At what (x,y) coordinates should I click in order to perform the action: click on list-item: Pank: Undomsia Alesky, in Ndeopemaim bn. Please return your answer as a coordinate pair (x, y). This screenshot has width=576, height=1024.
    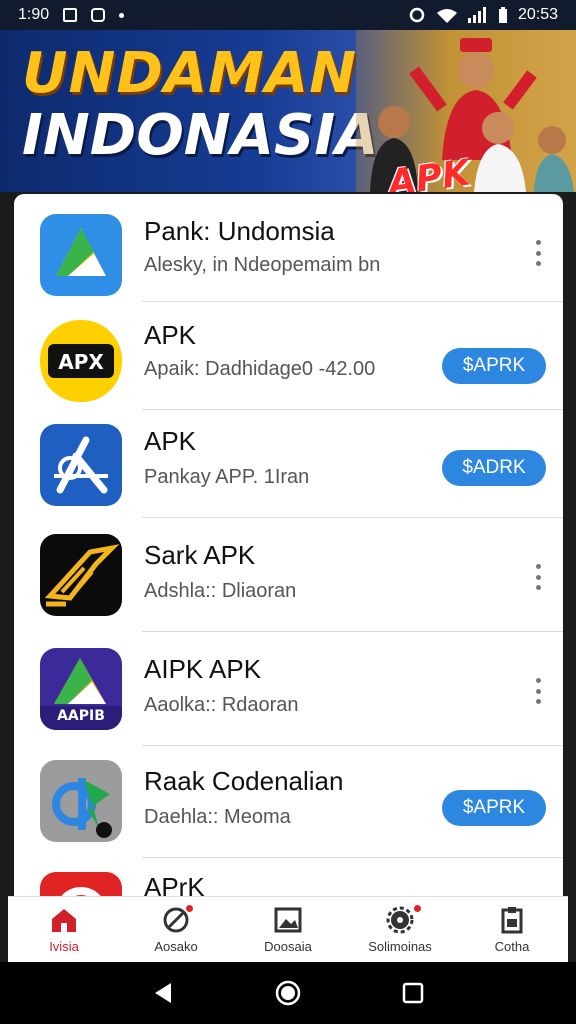
    Looking at the image, I should click on (288, 248).